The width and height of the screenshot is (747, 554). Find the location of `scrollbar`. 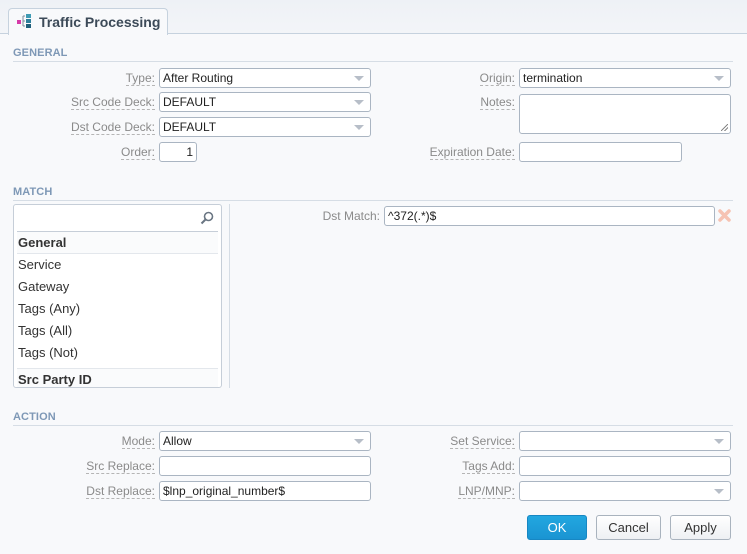

scrollbar is located at coordinates (229, 296).